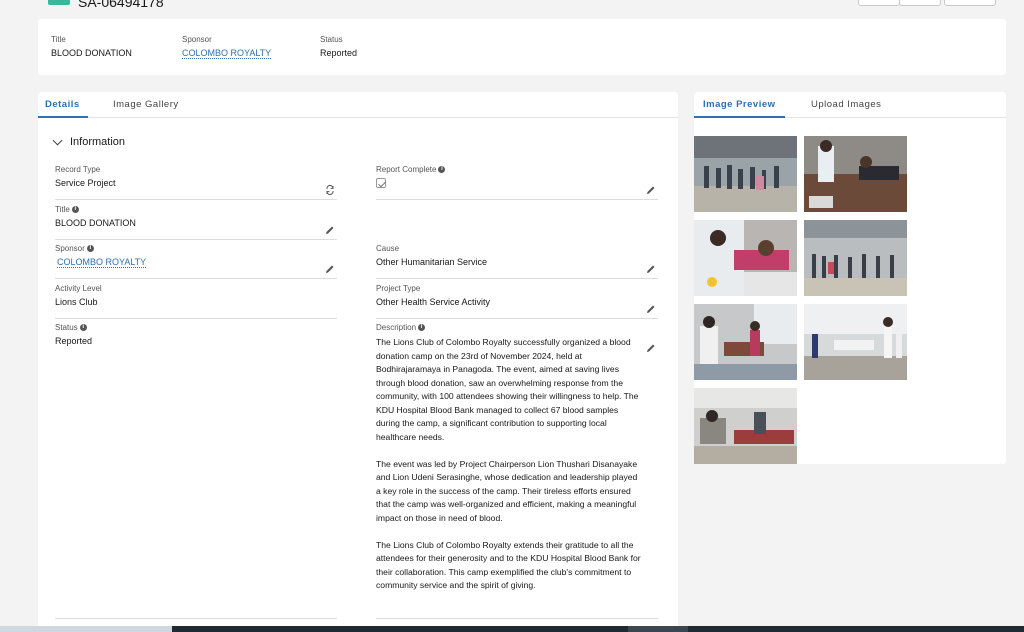  Describe the element at coordinates (227, 53) in the screenshot. I see `highlight-sponsor-link: COLOMBO ROYALTY` at that location.